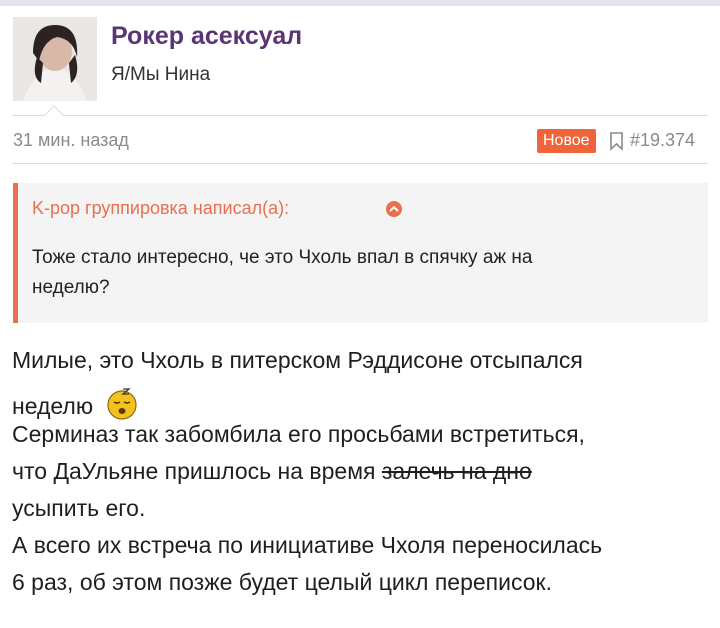 The image size is (720, 628). What do you see at coordinates (71, 140) in the screenshot?
I see `post-time: 31 мин. назад` at bounding box center [71, 140].